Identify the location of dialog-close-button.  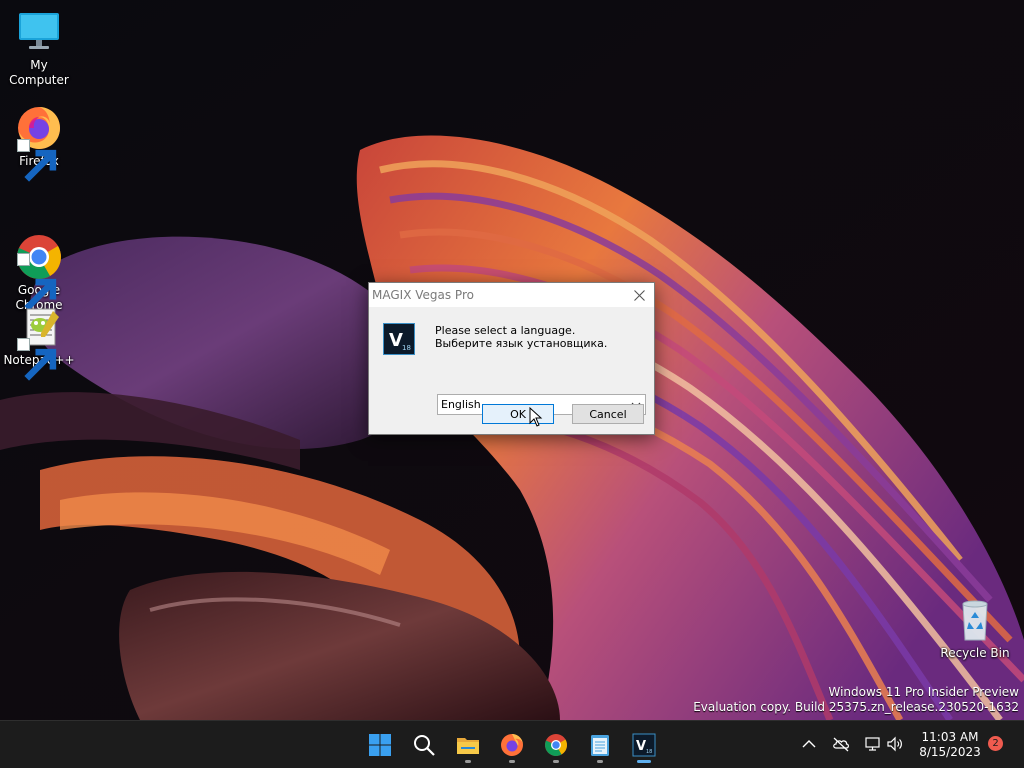
(639, 295).